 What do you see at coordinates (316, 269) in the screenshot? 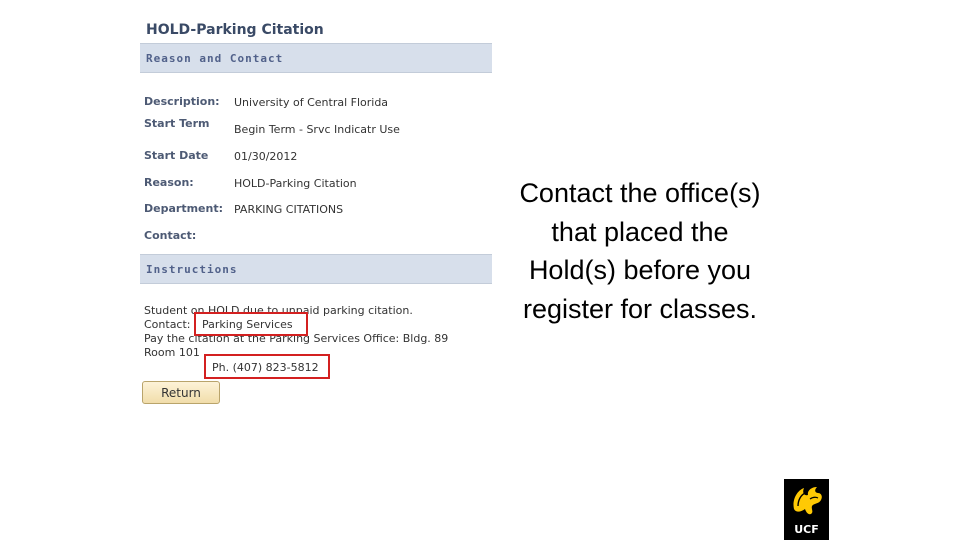
I see `instructions-header: Instructions` at bounding box center [316, 269].